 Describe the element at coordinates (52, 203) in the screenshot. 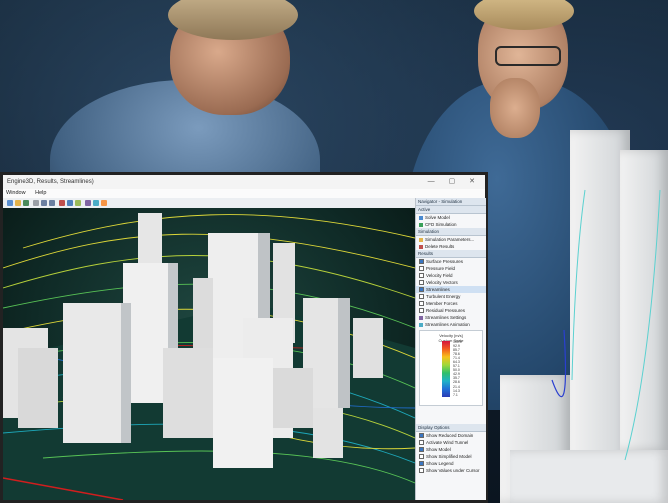

I see `toolbar-icon-redo` at that location.